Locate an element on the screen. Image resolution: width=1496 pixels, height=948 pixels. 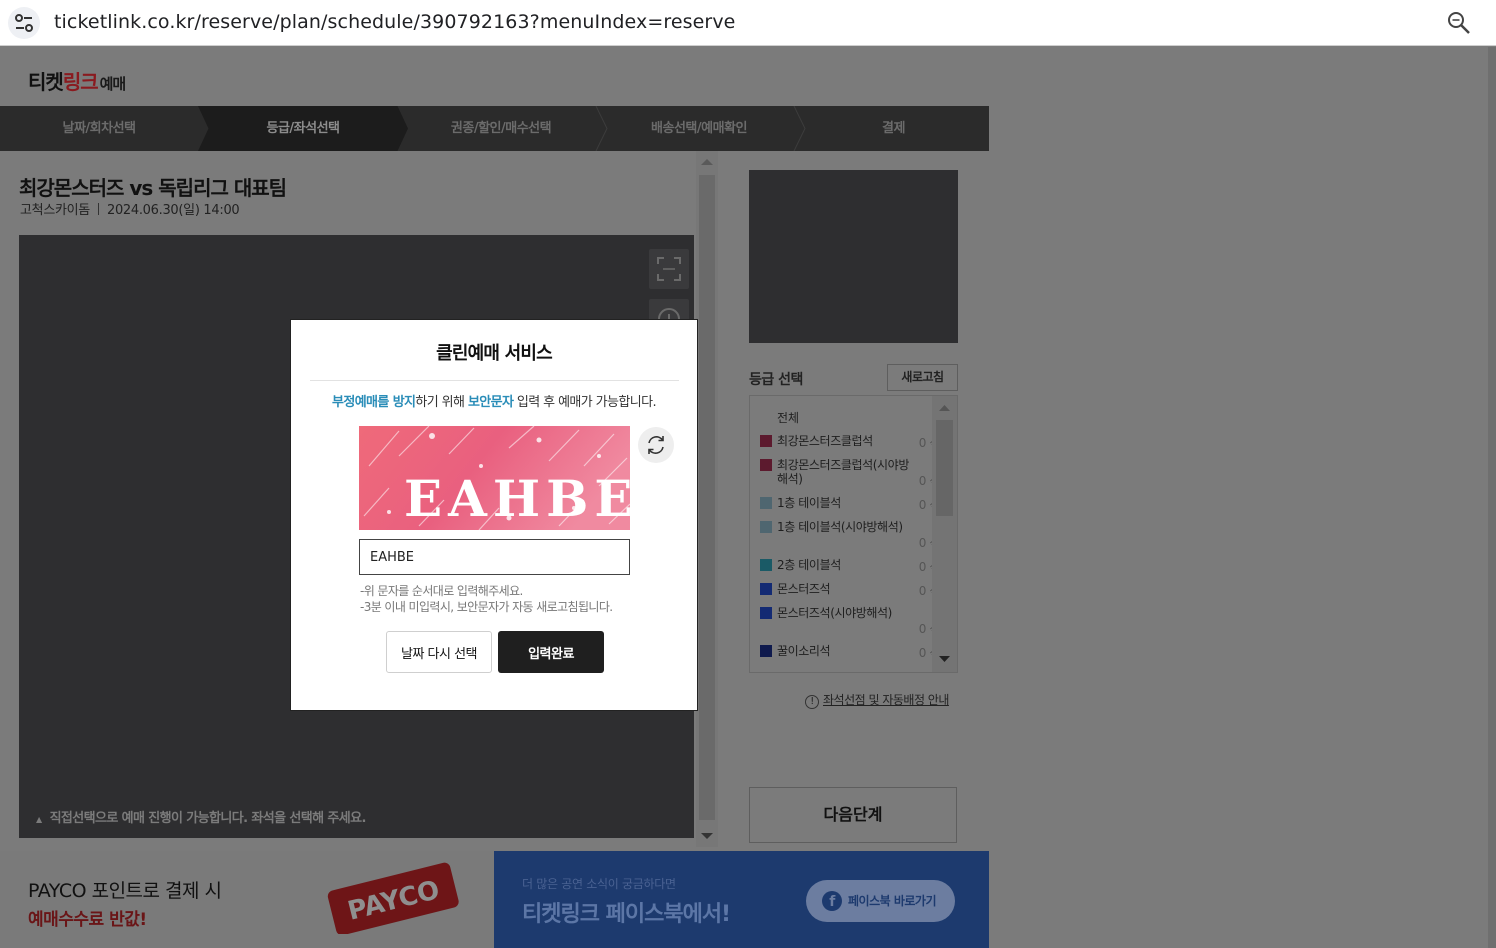
fullscreen-icon is located at coordinates (669, 269).